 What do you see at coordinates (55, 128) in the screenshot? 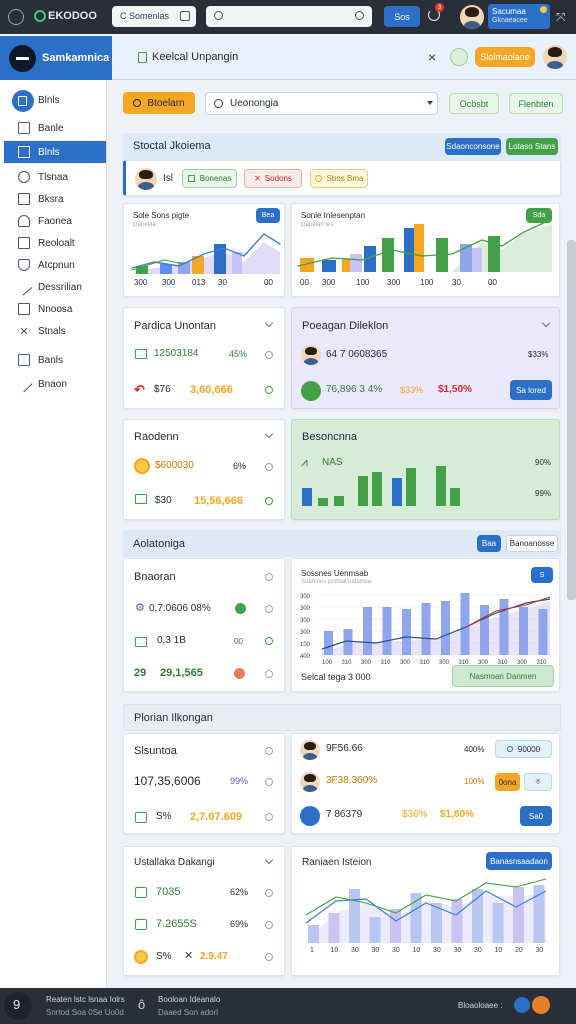
I see `sidebar-item-1: Banle` at bounding box center [55, 128].